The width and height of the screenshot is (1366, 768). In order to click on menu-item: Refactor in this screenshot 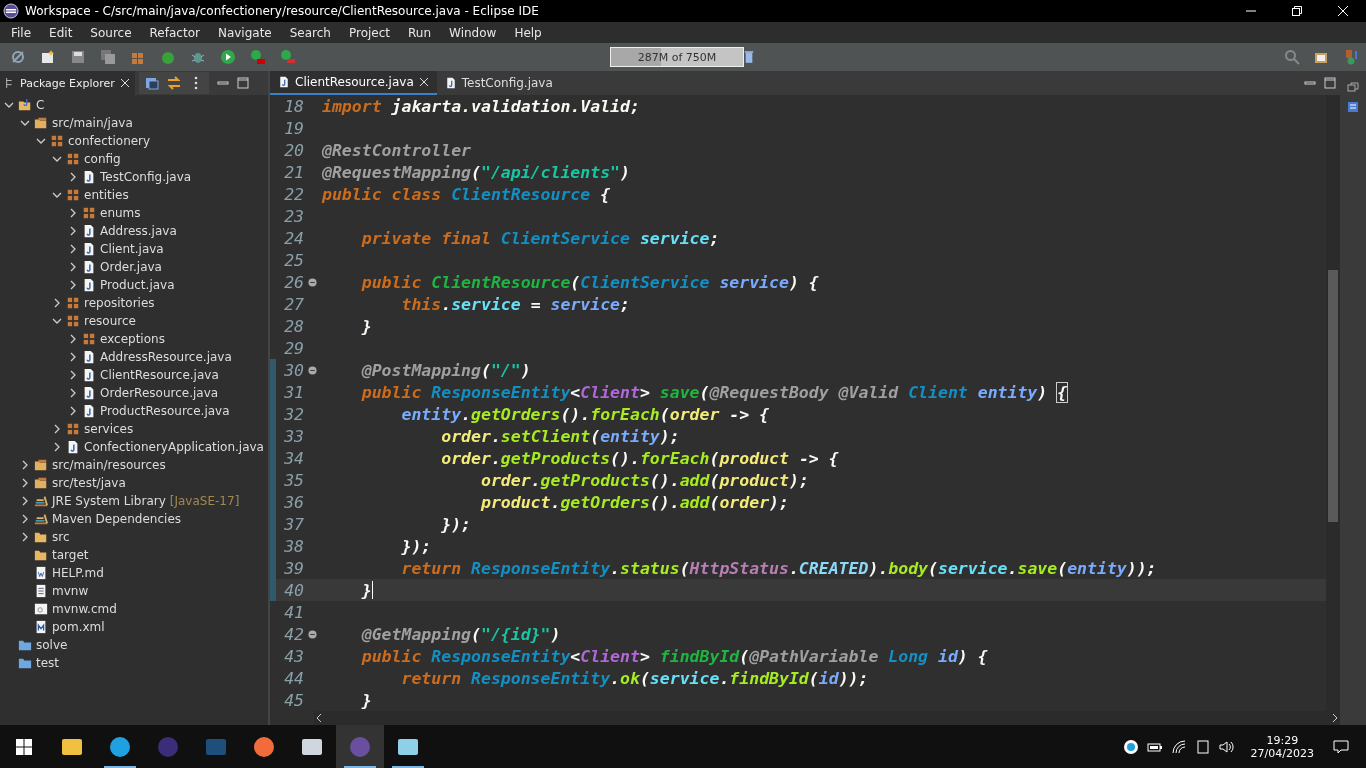, I will do `click(174, 32)`.